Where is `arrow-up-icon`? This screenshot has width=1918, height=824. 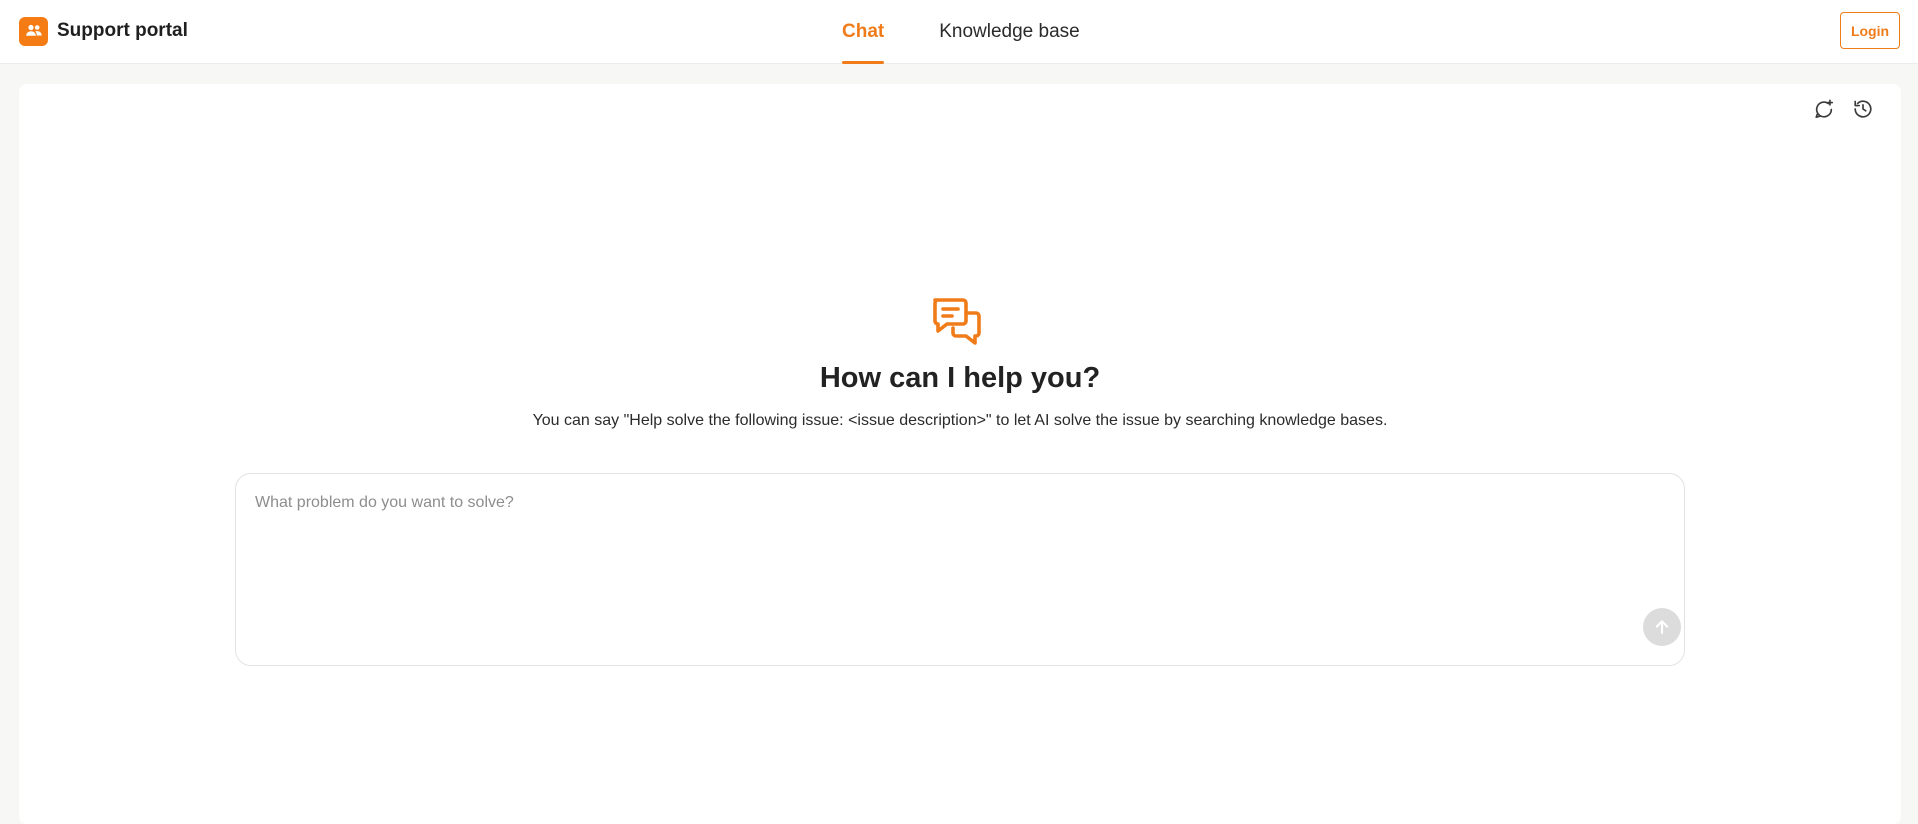
arrow-up-icon is located at coordinates (1662, 627).